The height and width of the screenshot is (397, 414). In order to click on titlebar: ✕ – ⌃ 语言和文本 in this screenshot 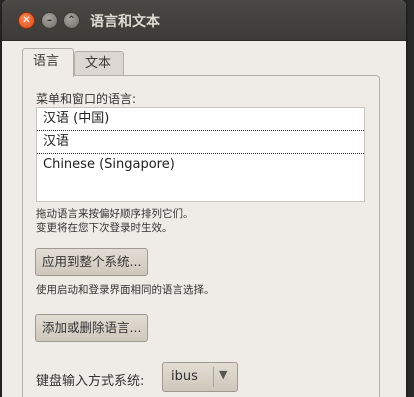, I will do `click(204, 20)`.